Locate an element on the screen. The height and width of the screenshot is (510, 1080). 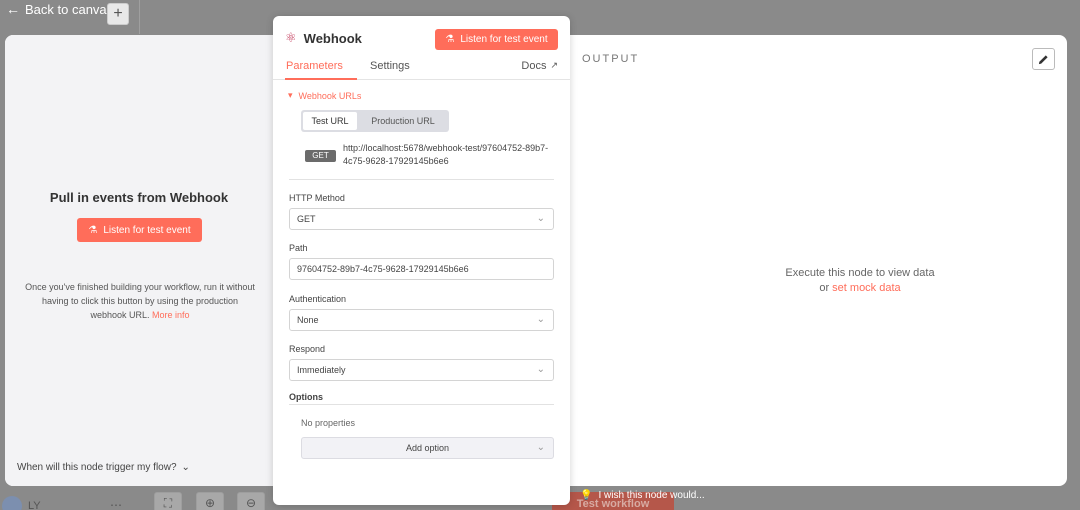
production-url-tab: Production URL is located at coordinates (403, 121).